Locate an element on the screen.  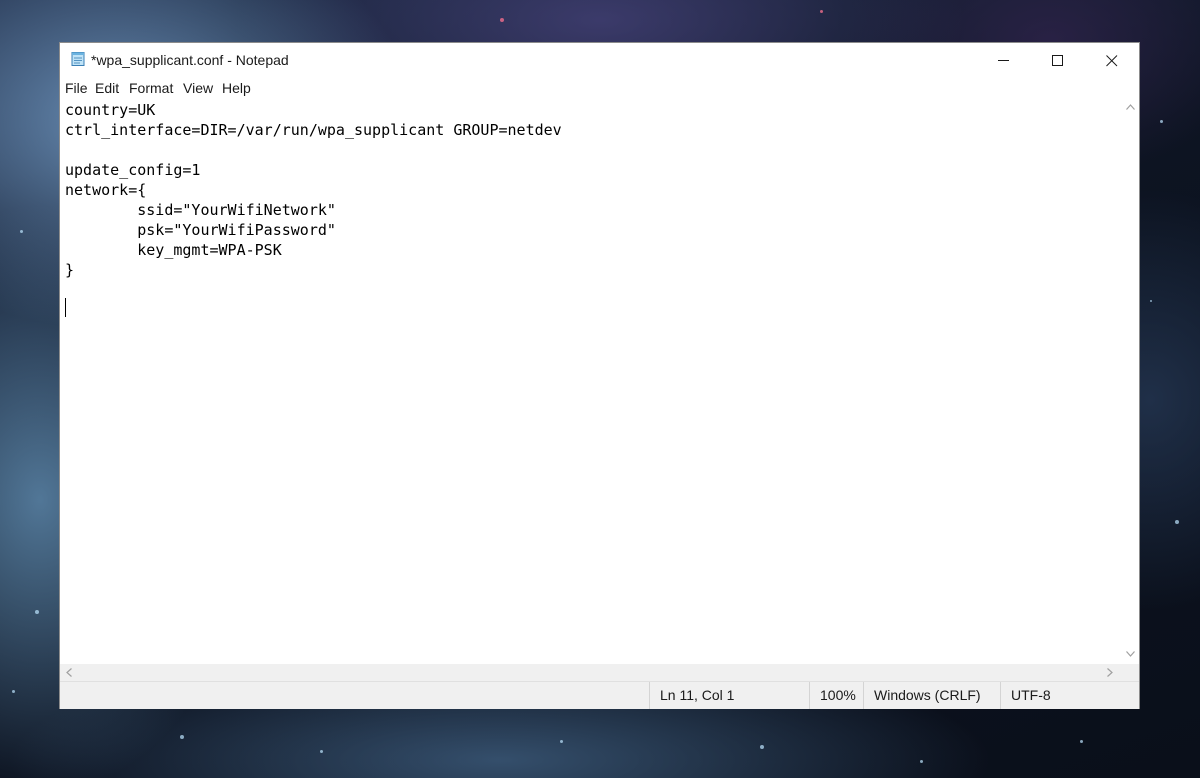
close-button is located at coordinates (1112, 60).